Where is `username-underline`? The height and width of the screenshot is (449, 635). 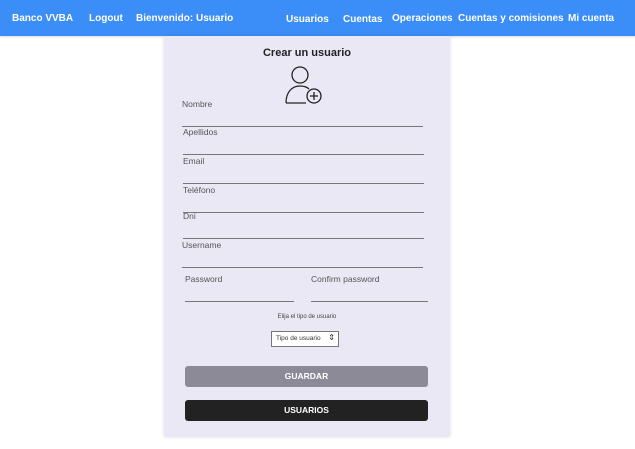 username-underline is located at coordinates (302, 267).